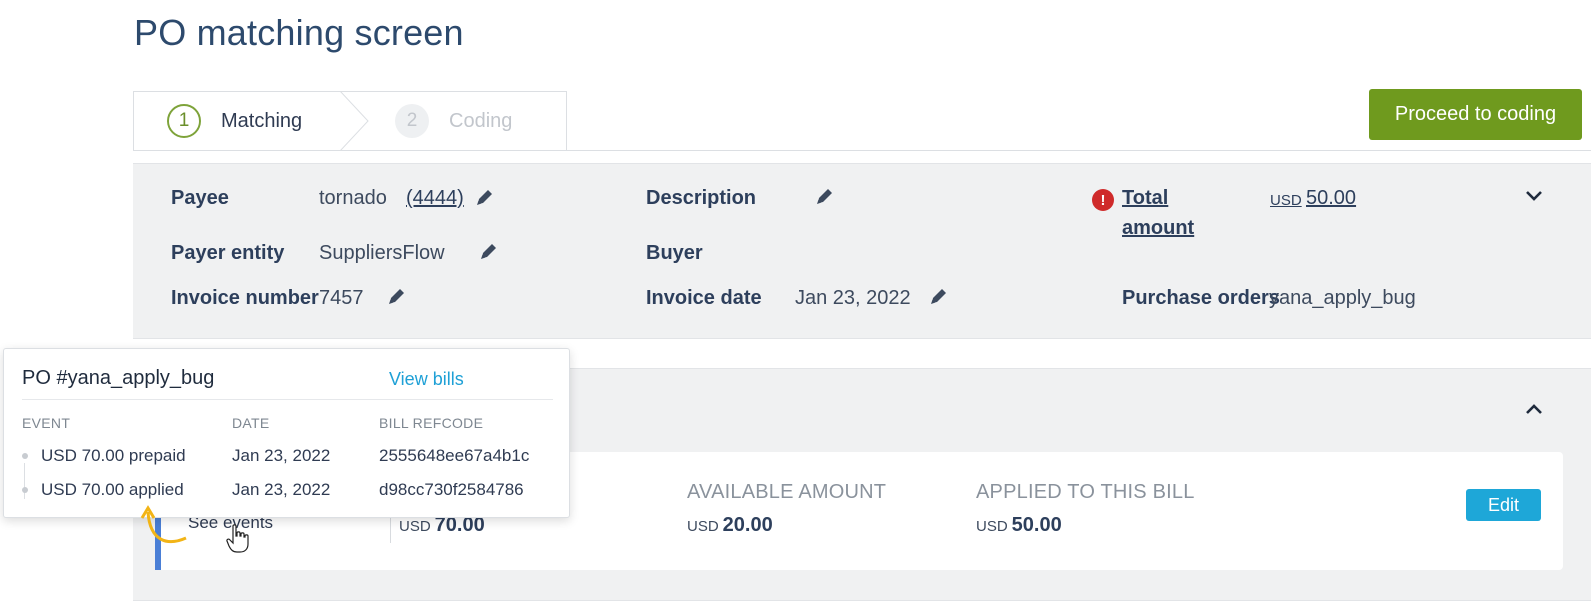 Image resolution: width=1591 pixels, height=615 pixels. Describe the element at coordinates (939, 296) in the screenshot. I see `edit-invoice-date-pencil-icon` at that location.